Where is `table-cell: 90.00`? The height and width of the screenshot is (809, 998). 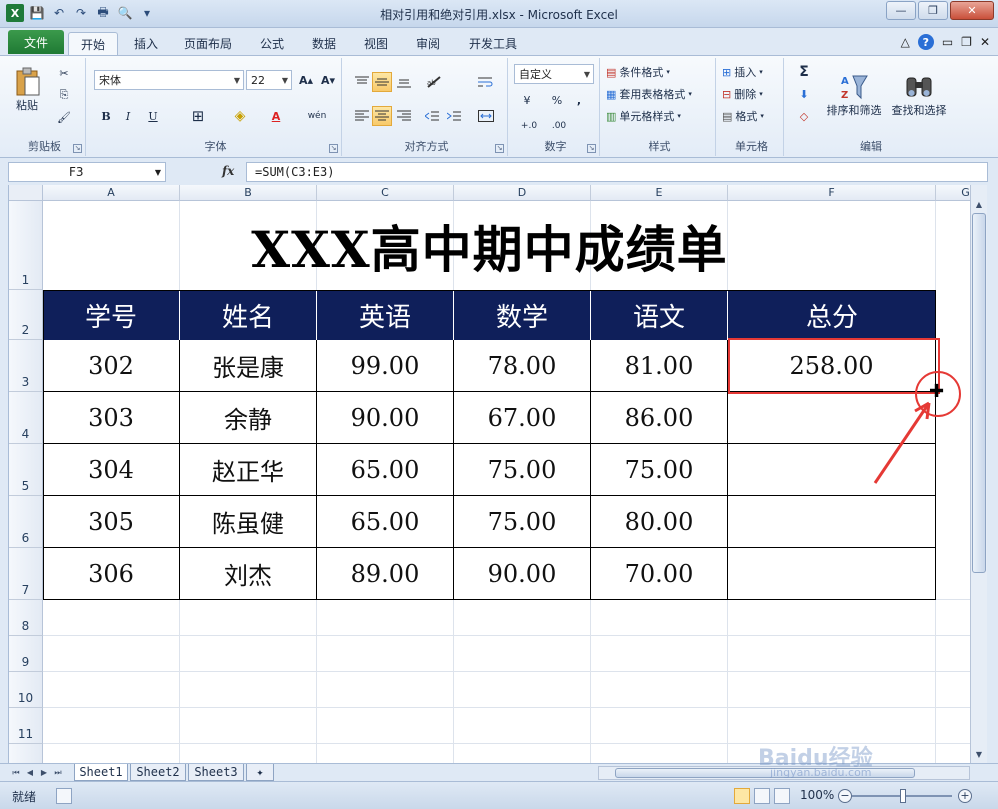 table-cell: 90.00 is located at coordinates (385, 418).